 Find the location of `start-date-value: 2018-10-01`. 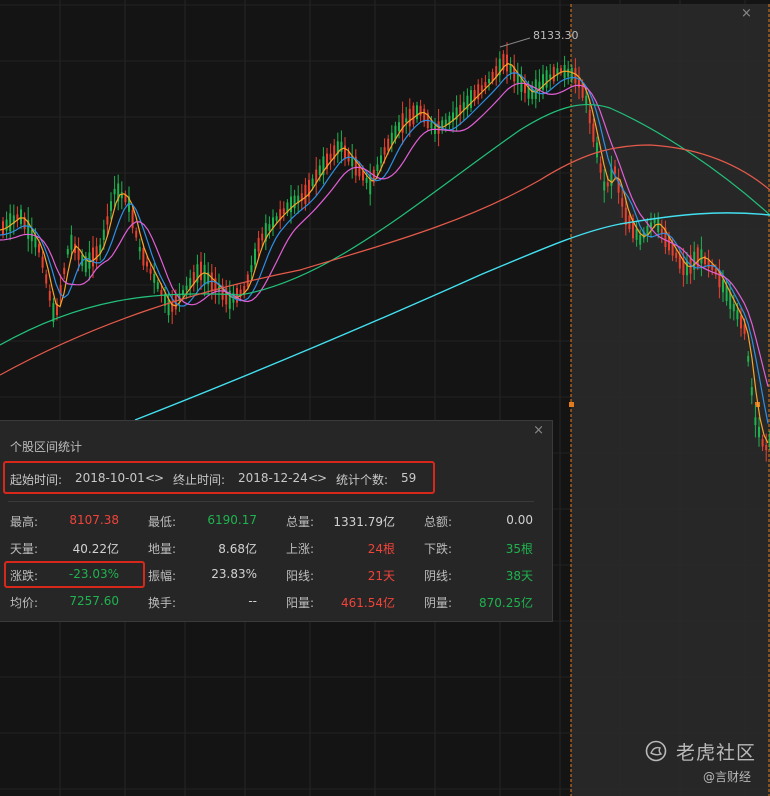

start-date-value: 2018-10-01 is located at coordinates (110, 478).